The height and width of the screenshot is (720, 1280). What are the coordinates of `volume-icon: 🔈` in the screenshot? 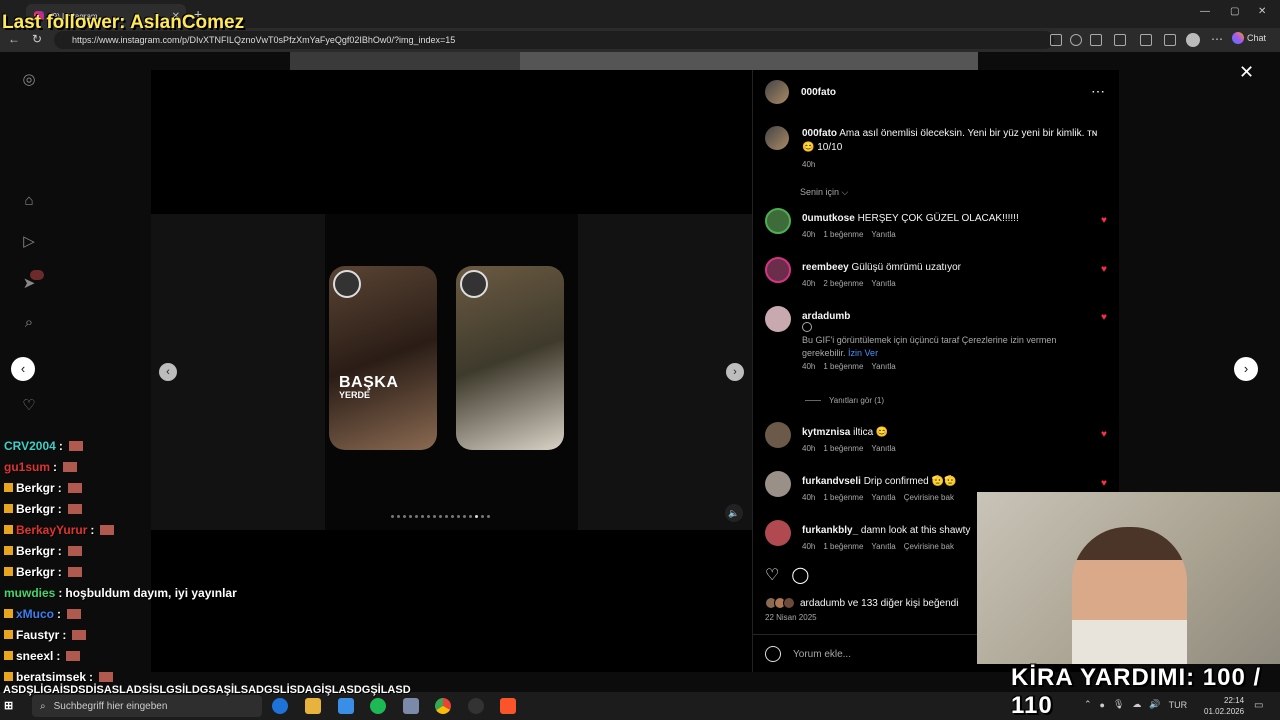 It's located at (734, 513).